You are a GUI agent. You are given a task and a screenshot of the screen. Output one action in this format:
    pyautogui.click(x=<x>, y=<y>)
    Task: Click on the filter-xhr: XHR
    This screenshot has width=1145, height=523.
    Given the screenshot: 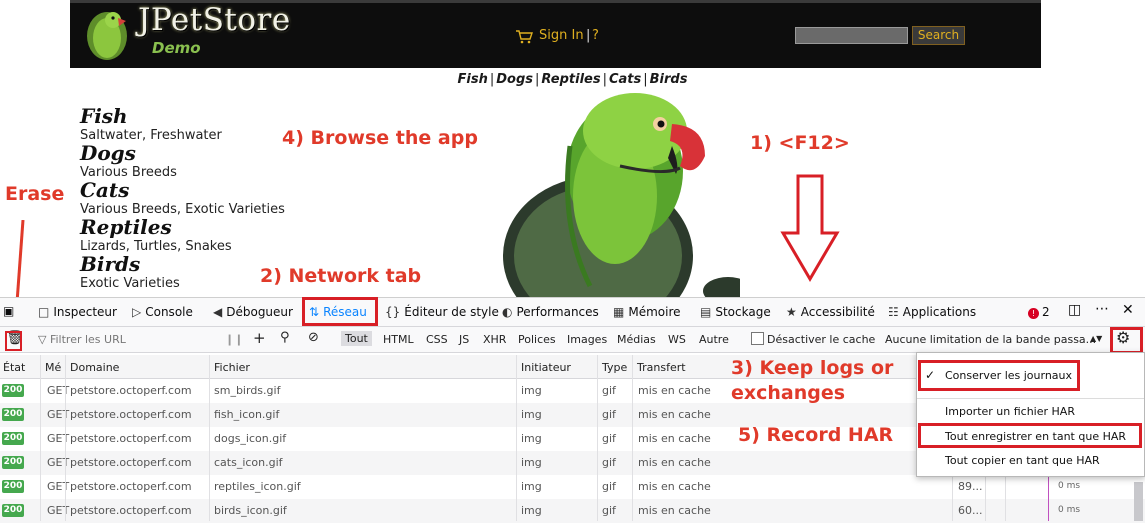 What is the action you would take?
    pyautogui.click(x=494, y=339)
    